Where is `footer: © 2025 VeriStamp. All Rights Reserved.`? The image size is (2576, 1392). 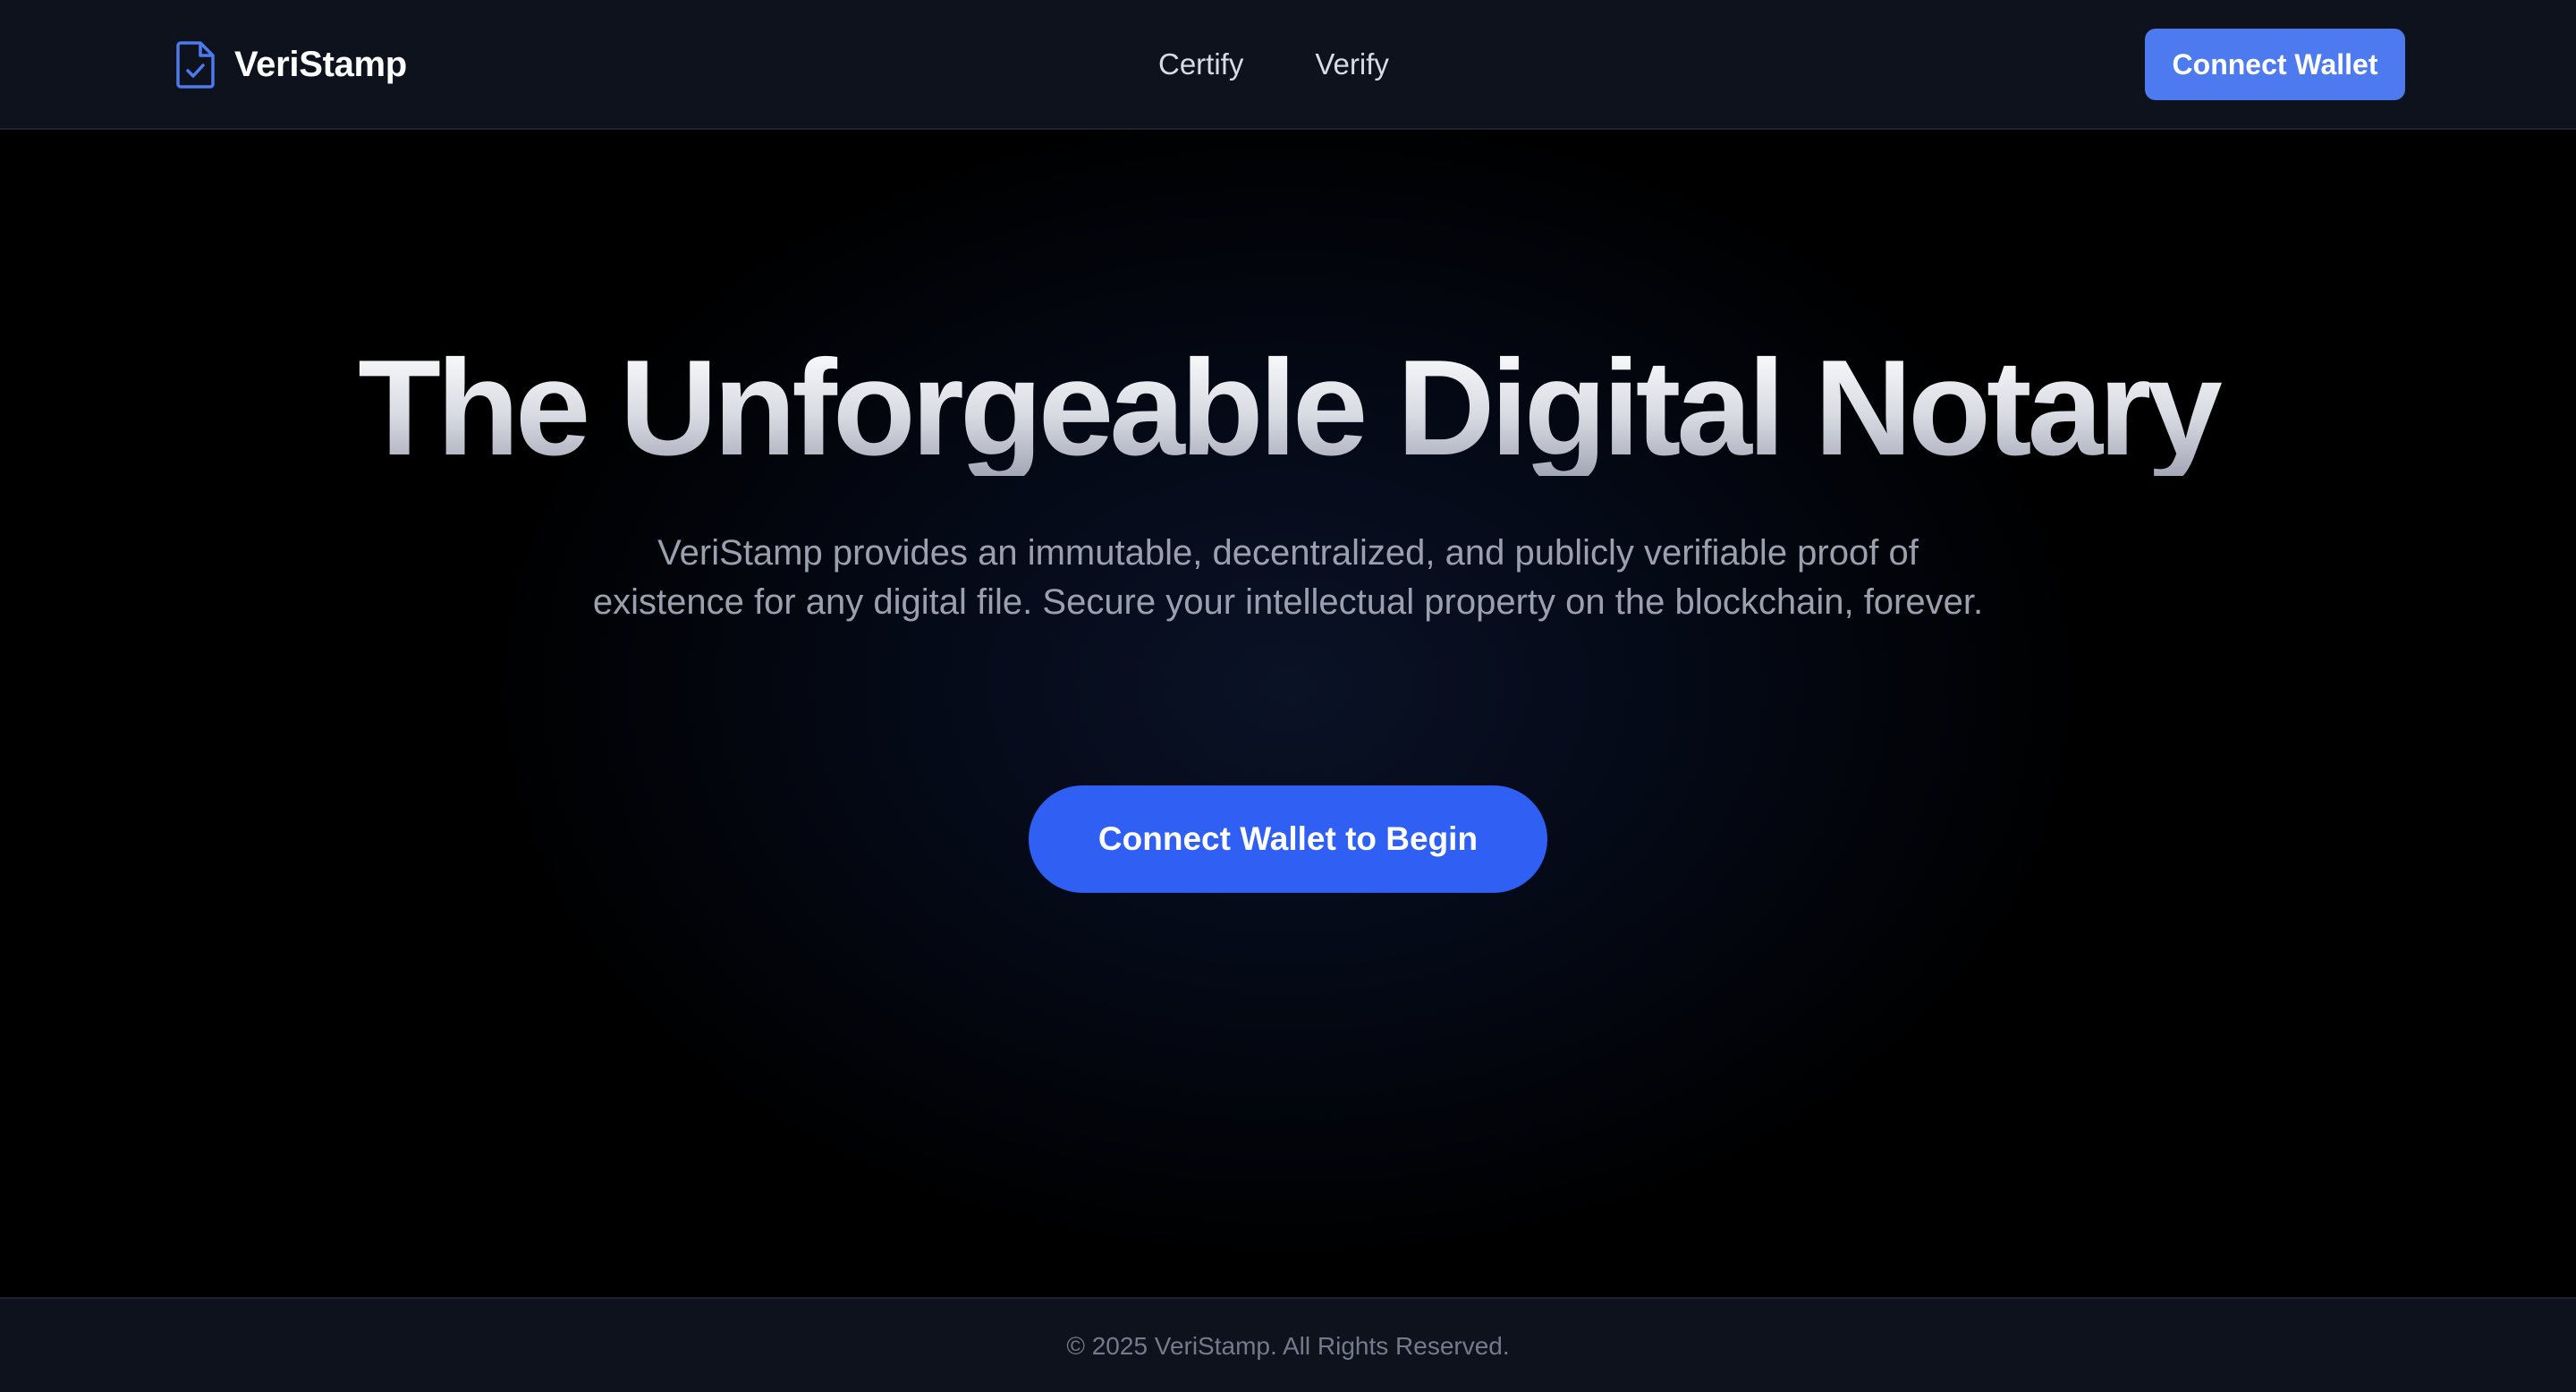 footer: © 2025 VeriStamp. All Rights Reserved. is located at coordinates (1288, 1344).